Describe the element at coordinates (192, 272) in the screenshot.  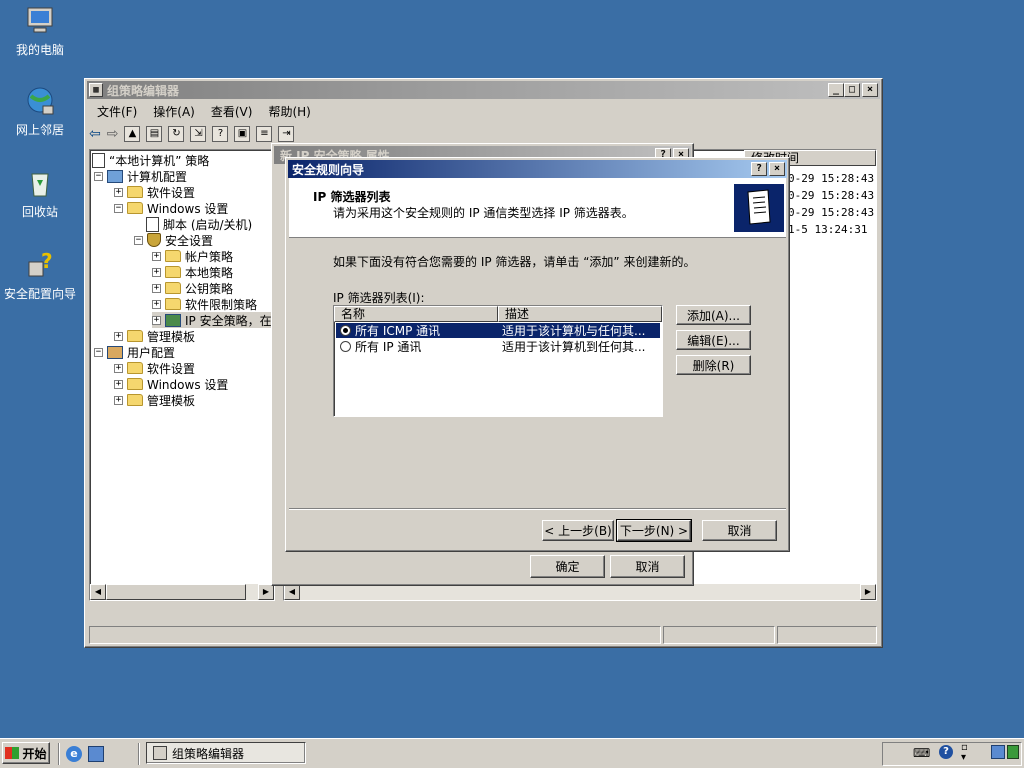
I see `tree-item-local-policy: + 本地策略` at that location.